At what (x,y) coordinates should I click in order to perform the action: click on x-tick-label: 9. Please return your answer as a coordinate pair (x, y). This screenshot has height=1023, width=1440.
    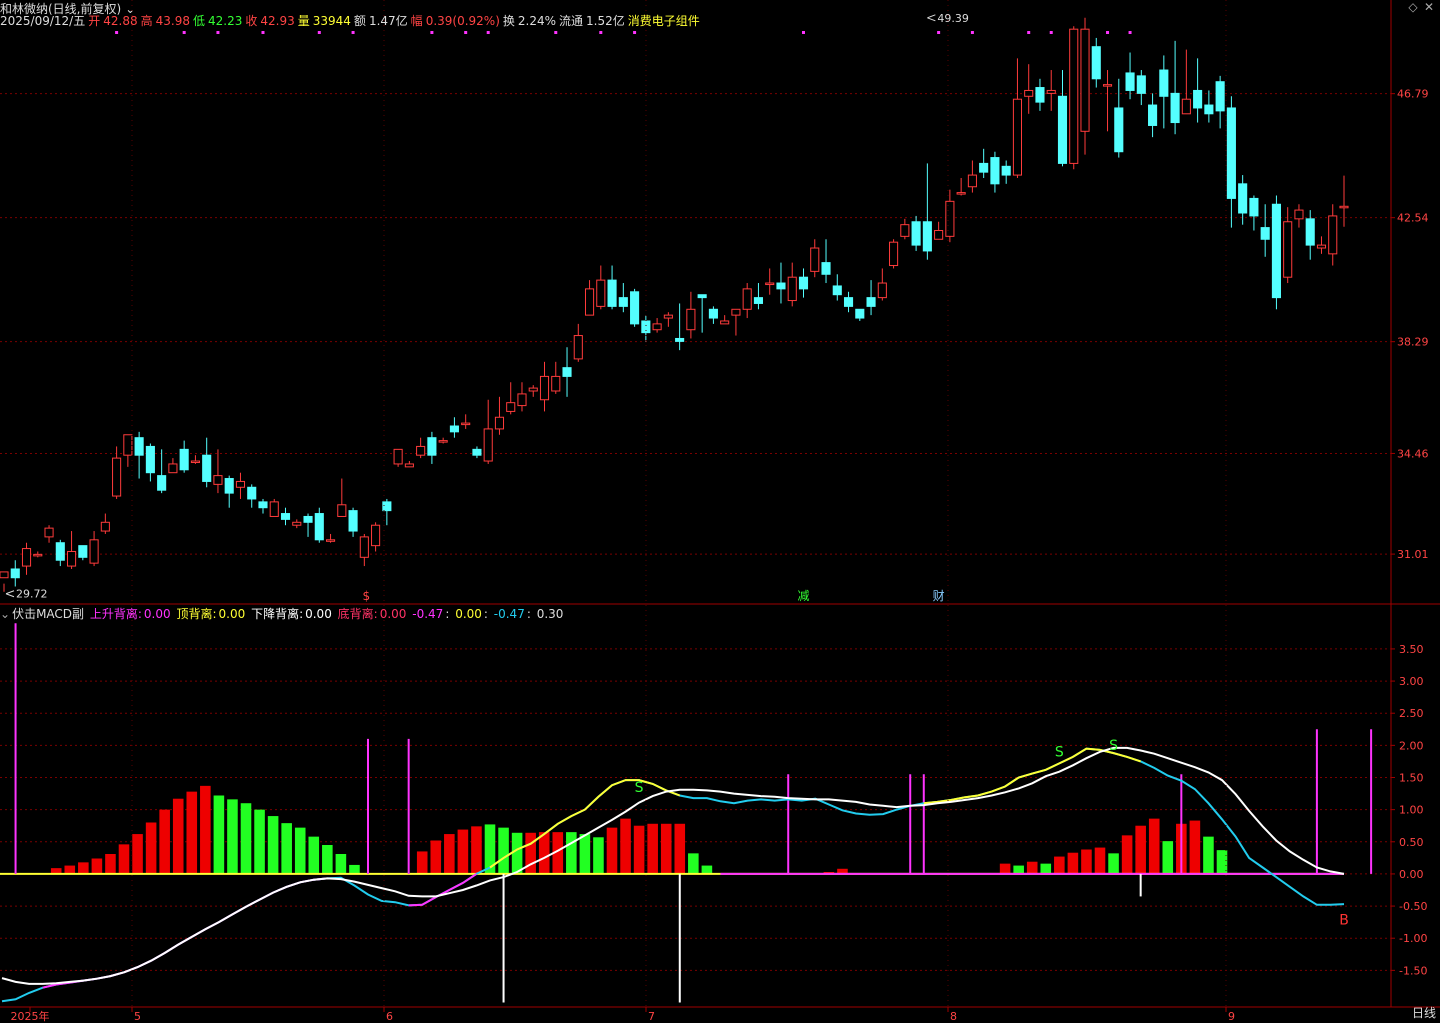
    Looking at the image, I should click on (1231, 1016).